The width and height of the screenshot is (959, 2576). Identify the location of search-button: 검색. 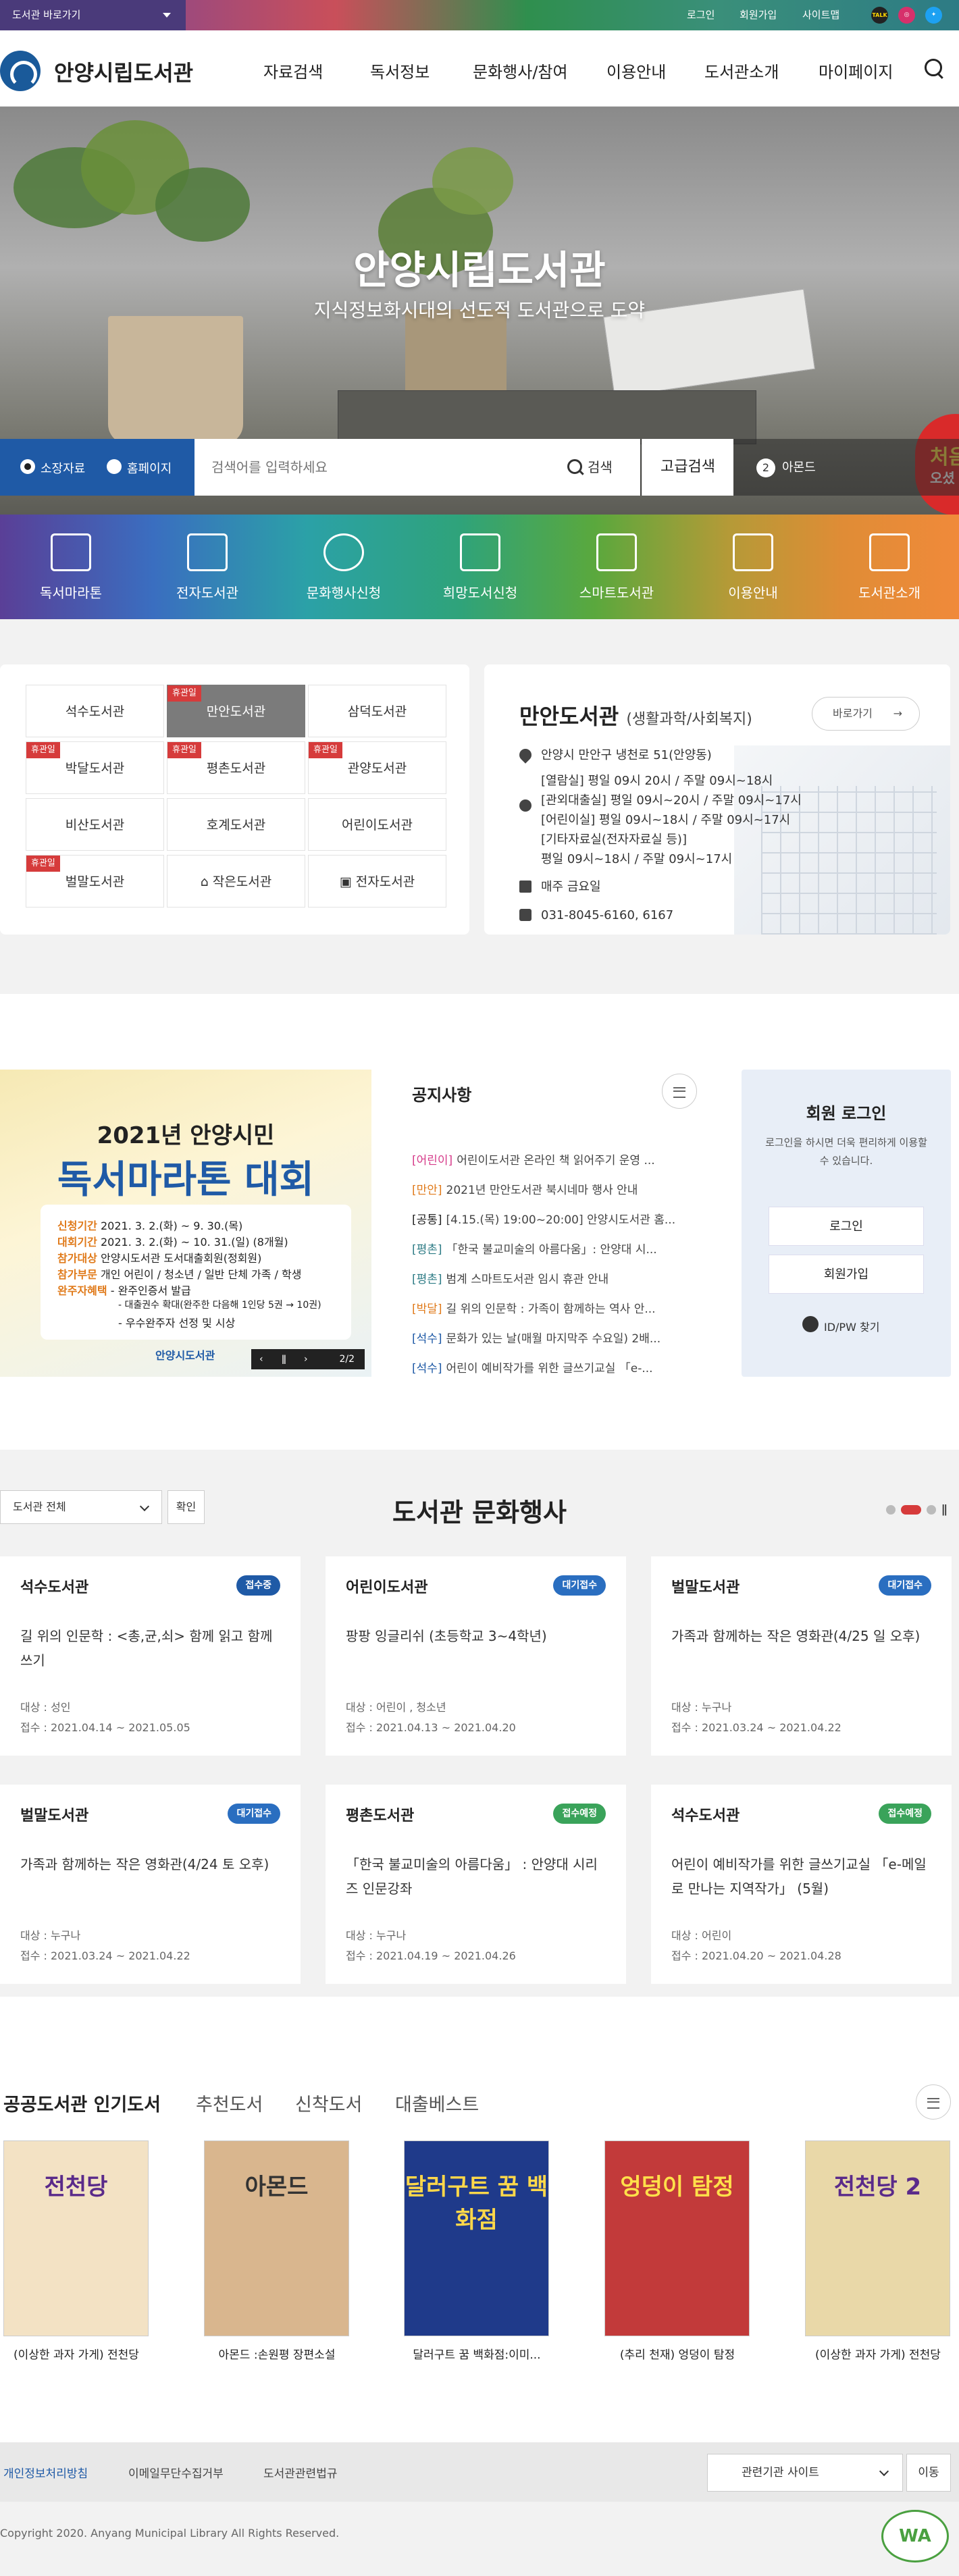
(597, 468).